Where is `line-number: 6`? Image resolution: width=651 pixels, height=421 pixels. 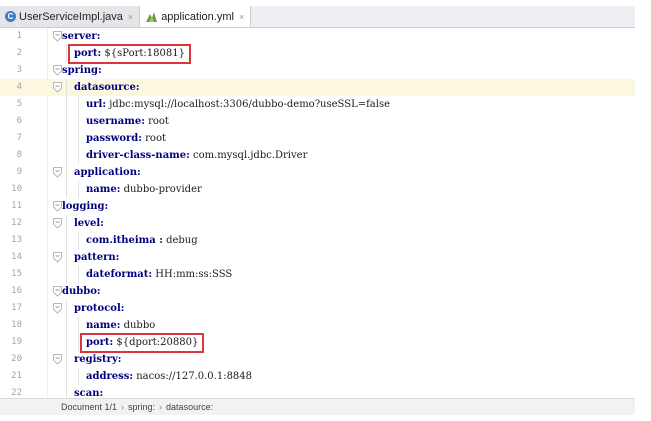 line-number: 6 is located at coordinates (19, 121).